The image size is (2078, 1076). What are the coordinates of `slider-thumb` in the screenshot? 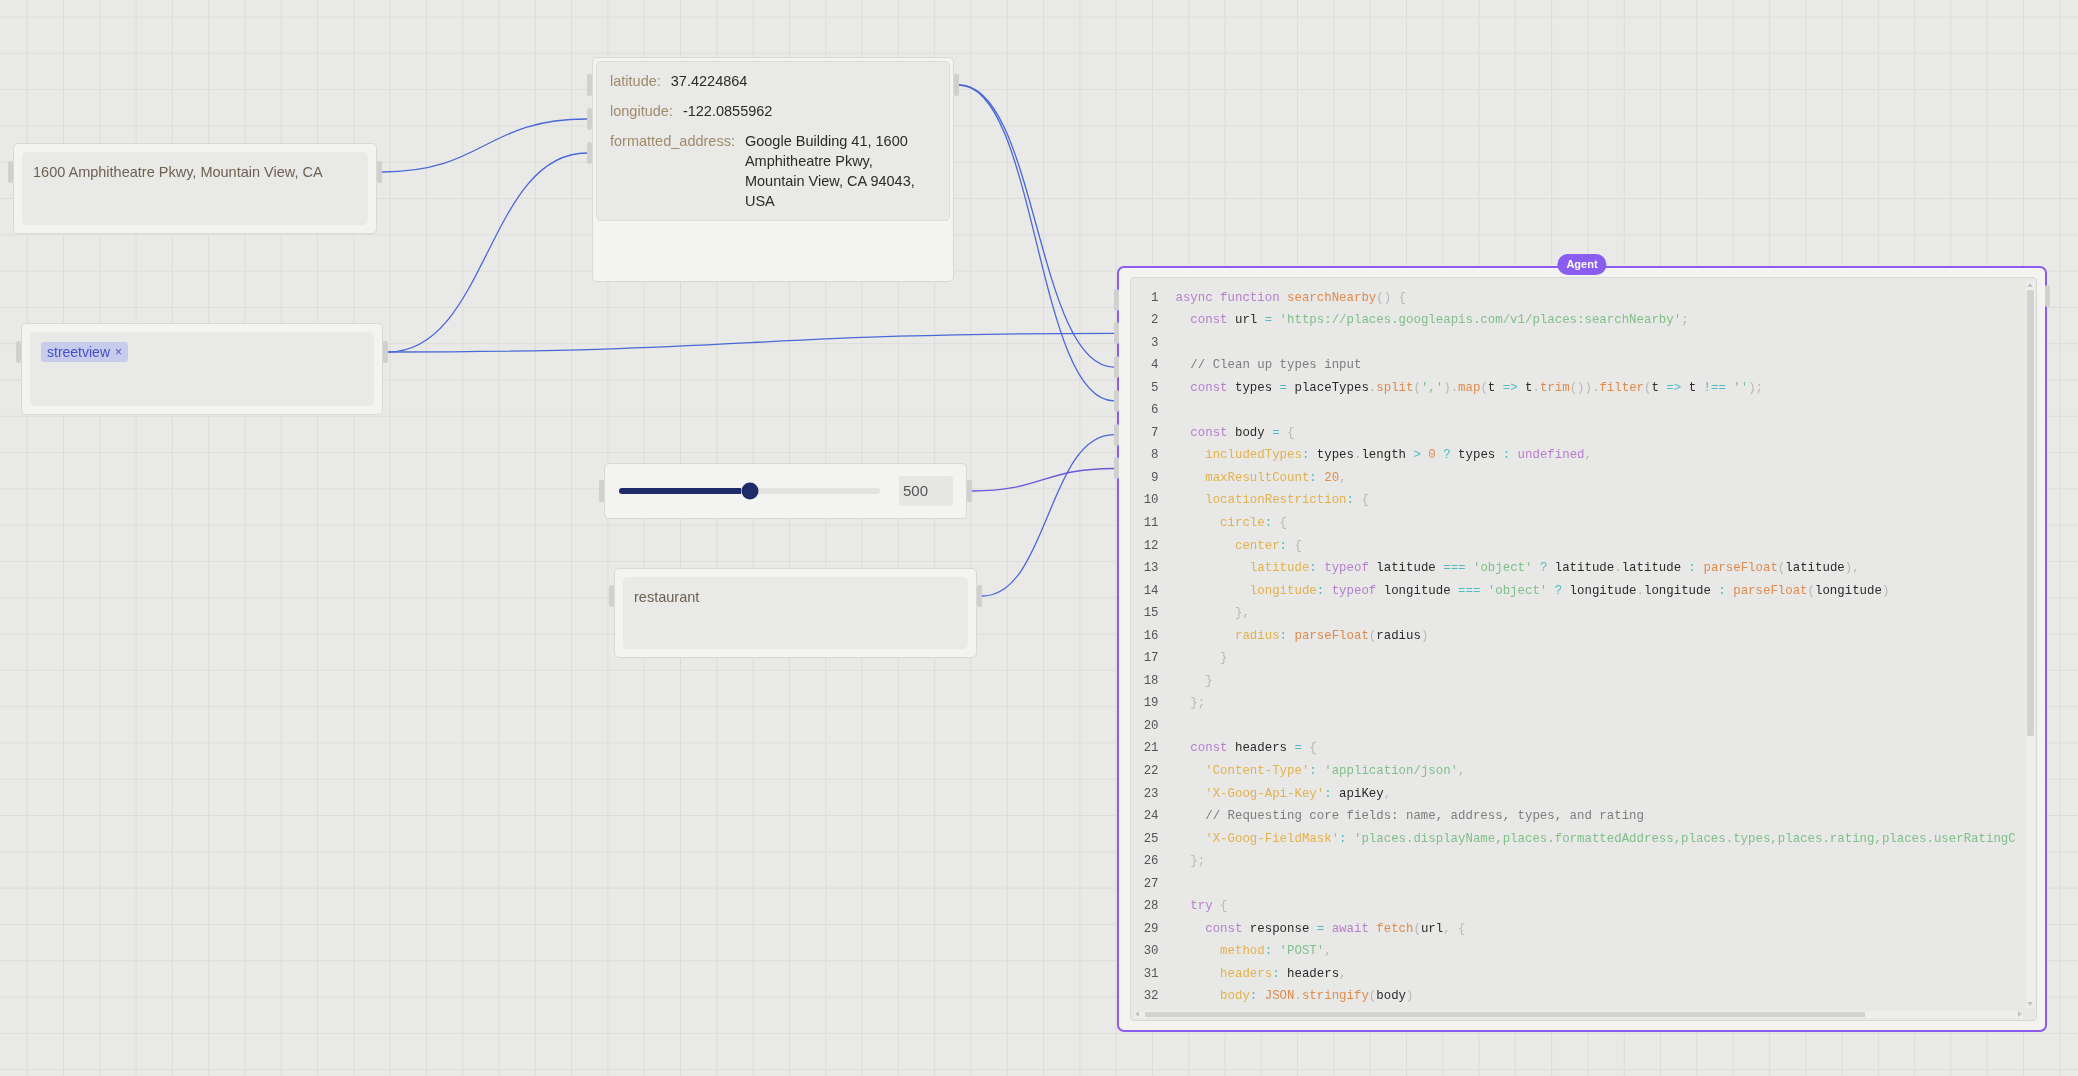 It's located at (749, 491).